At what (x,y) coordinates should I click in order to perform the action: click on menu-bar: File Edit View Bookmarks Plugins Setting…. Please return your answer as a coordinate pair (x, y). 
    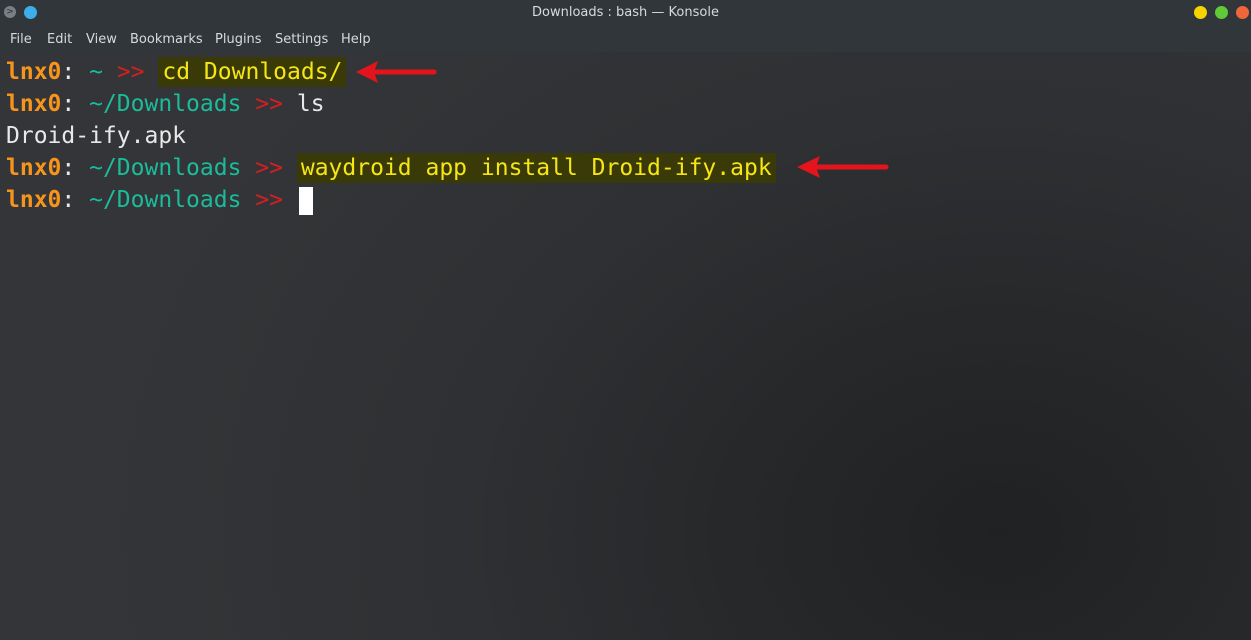
    Looking at the image, I should click on (625, 39).